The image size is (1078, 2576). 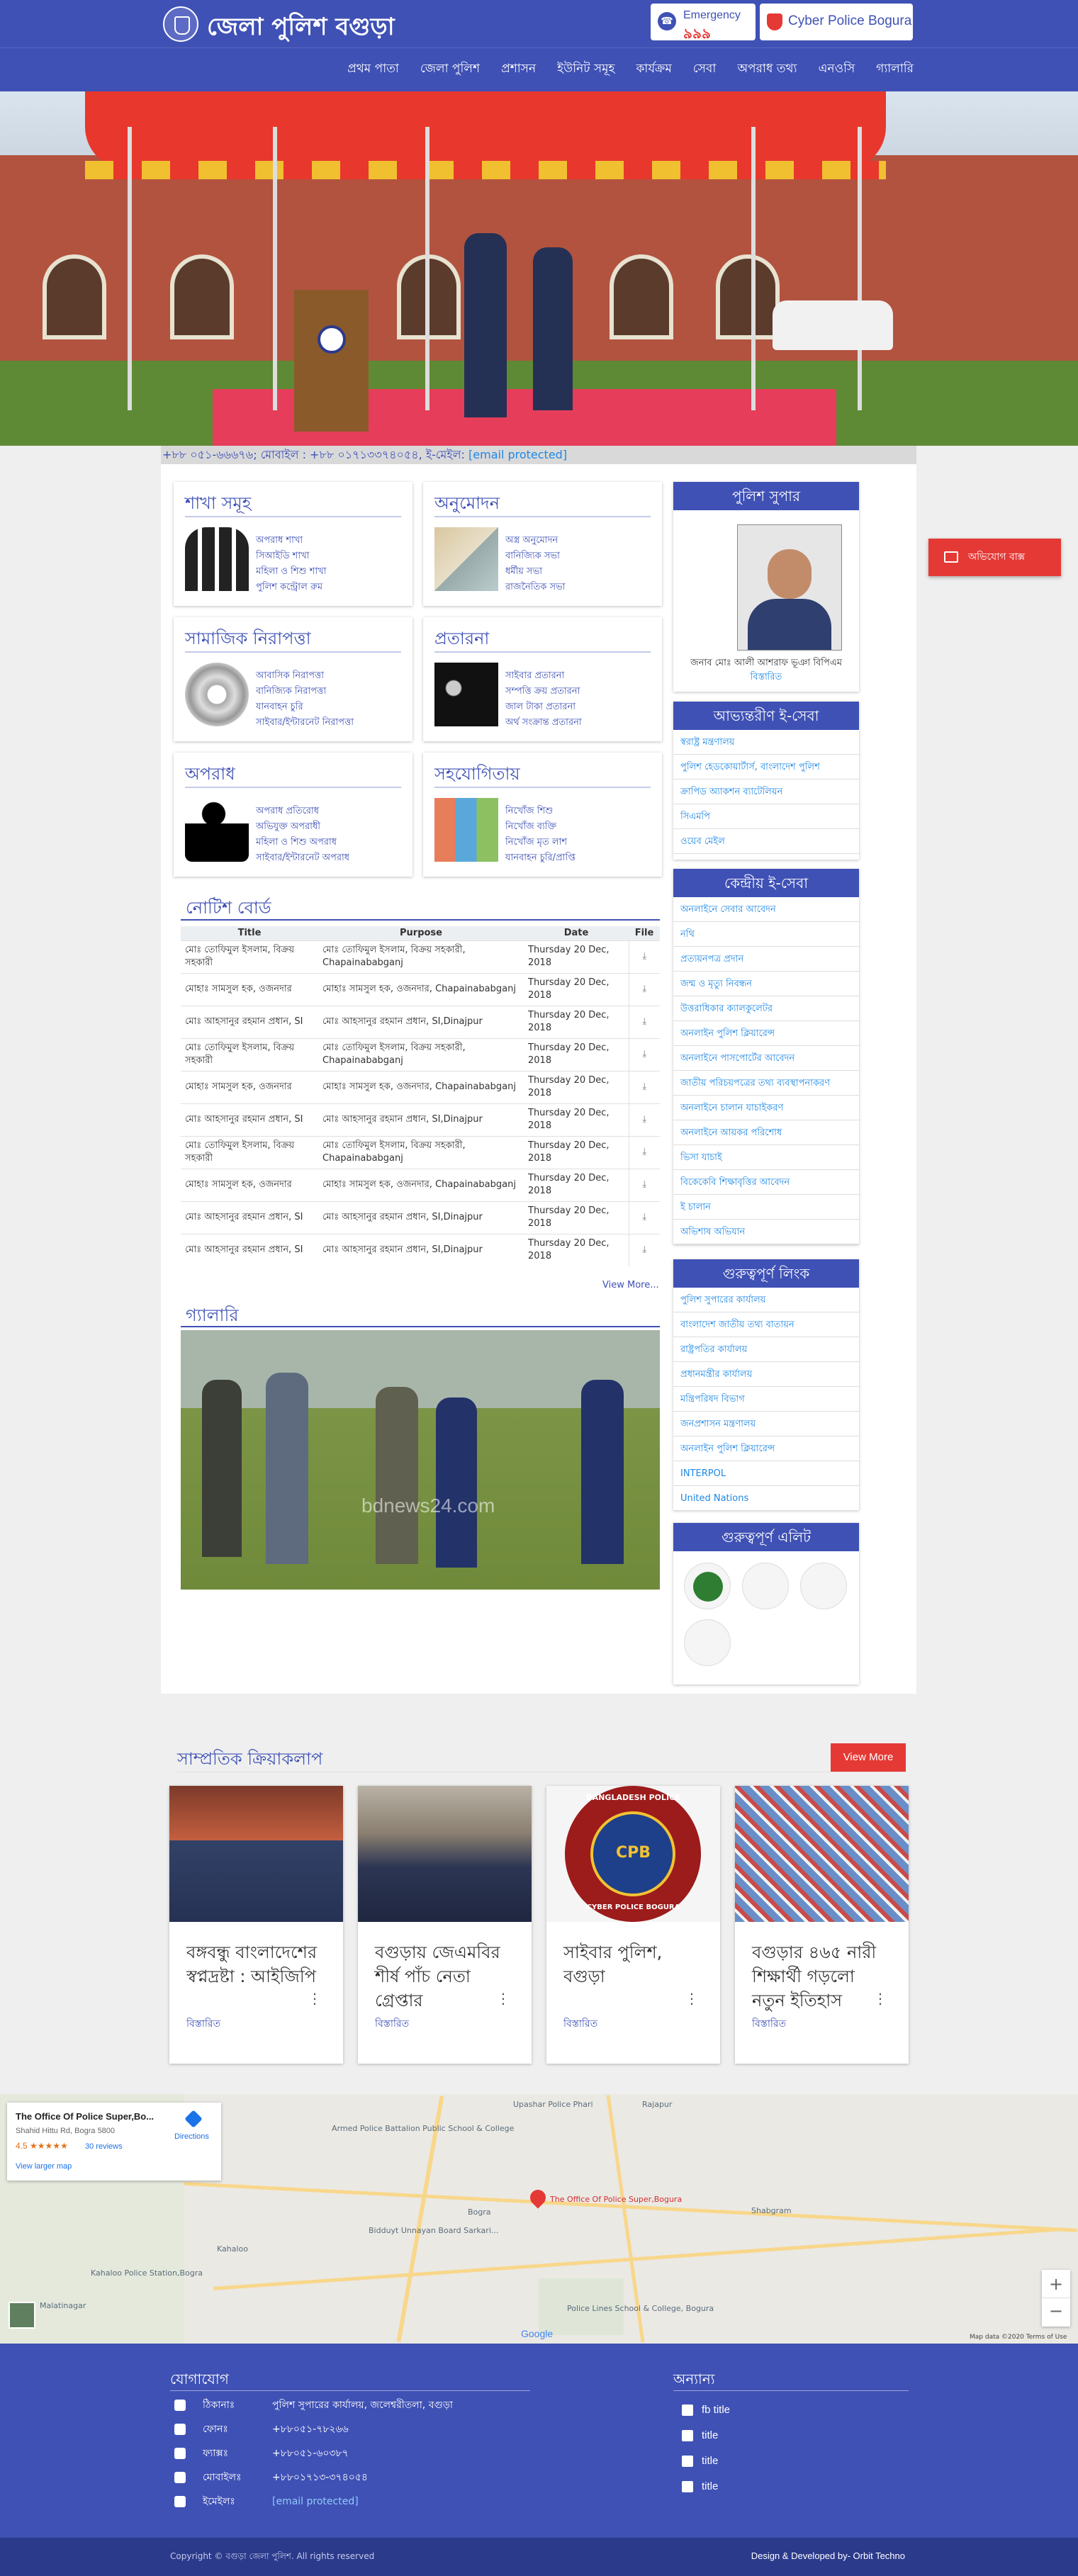 I want to click on site-title: জেলা পুলিশ বগুড়া, so click(x=301, y=29).